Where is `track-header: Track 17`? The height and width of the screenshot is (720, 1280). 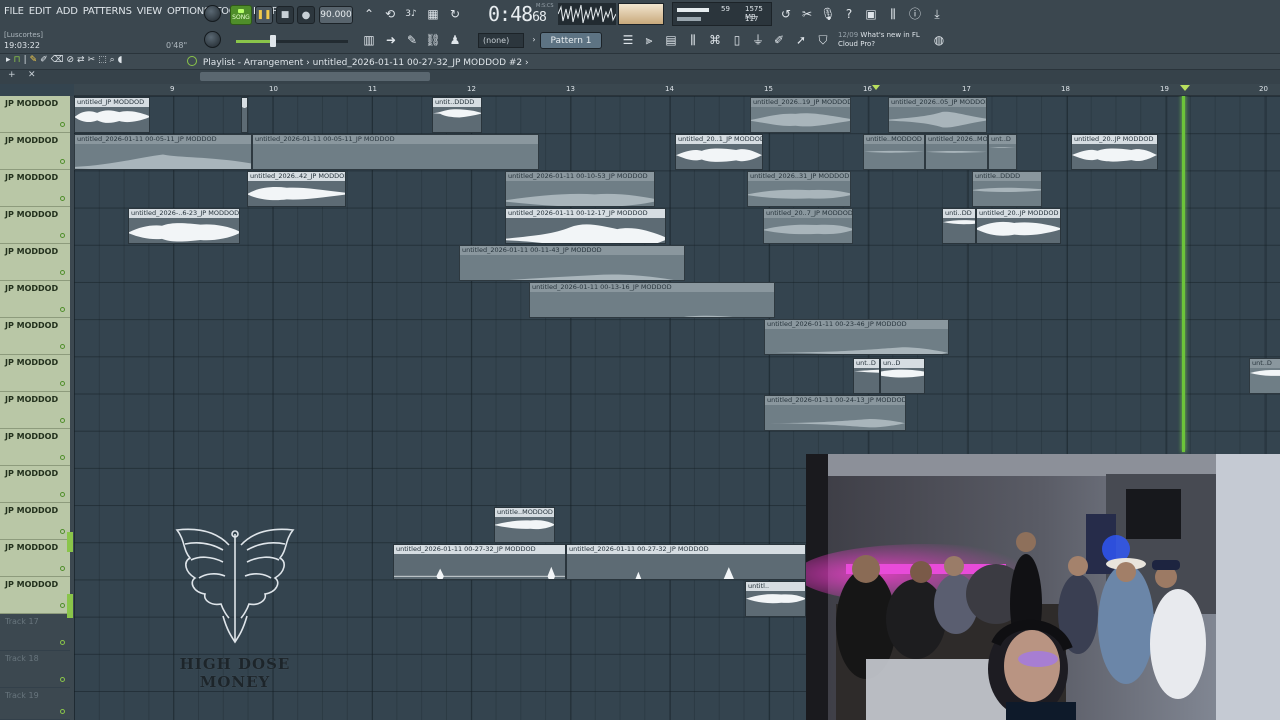
track-header: Track 17 is located at coordinates (35, 632).